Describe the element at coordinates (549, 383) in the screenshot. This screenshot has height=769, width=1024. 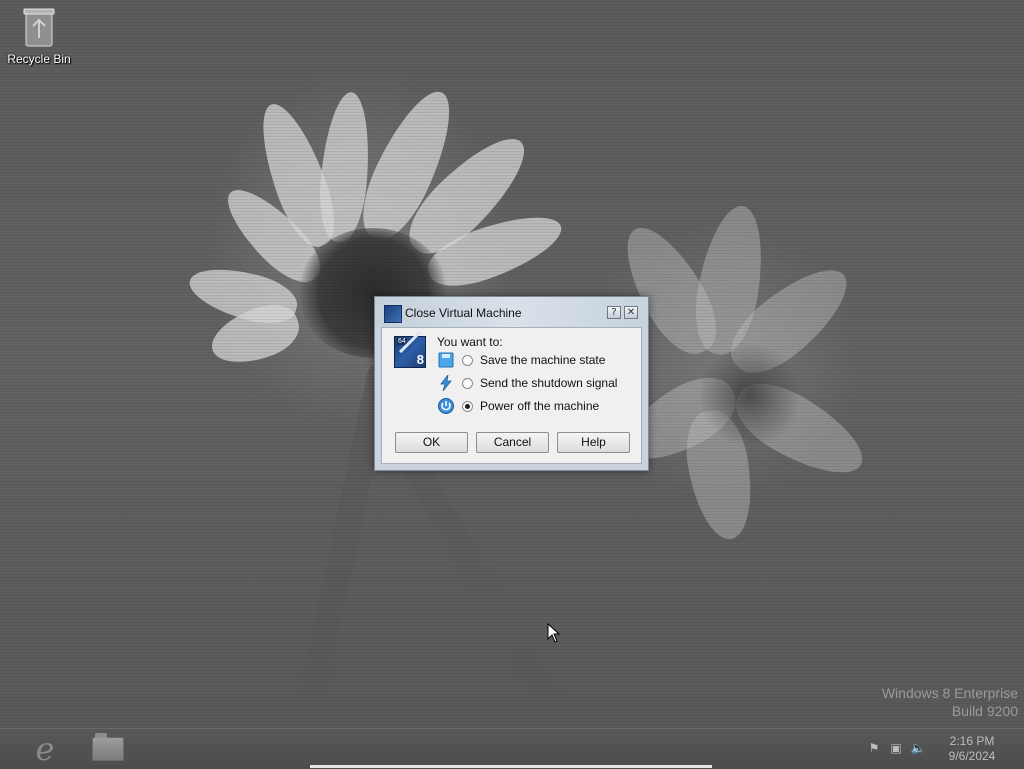
I see `shutdown-signal-label: Send the shutdown signal` at that location.